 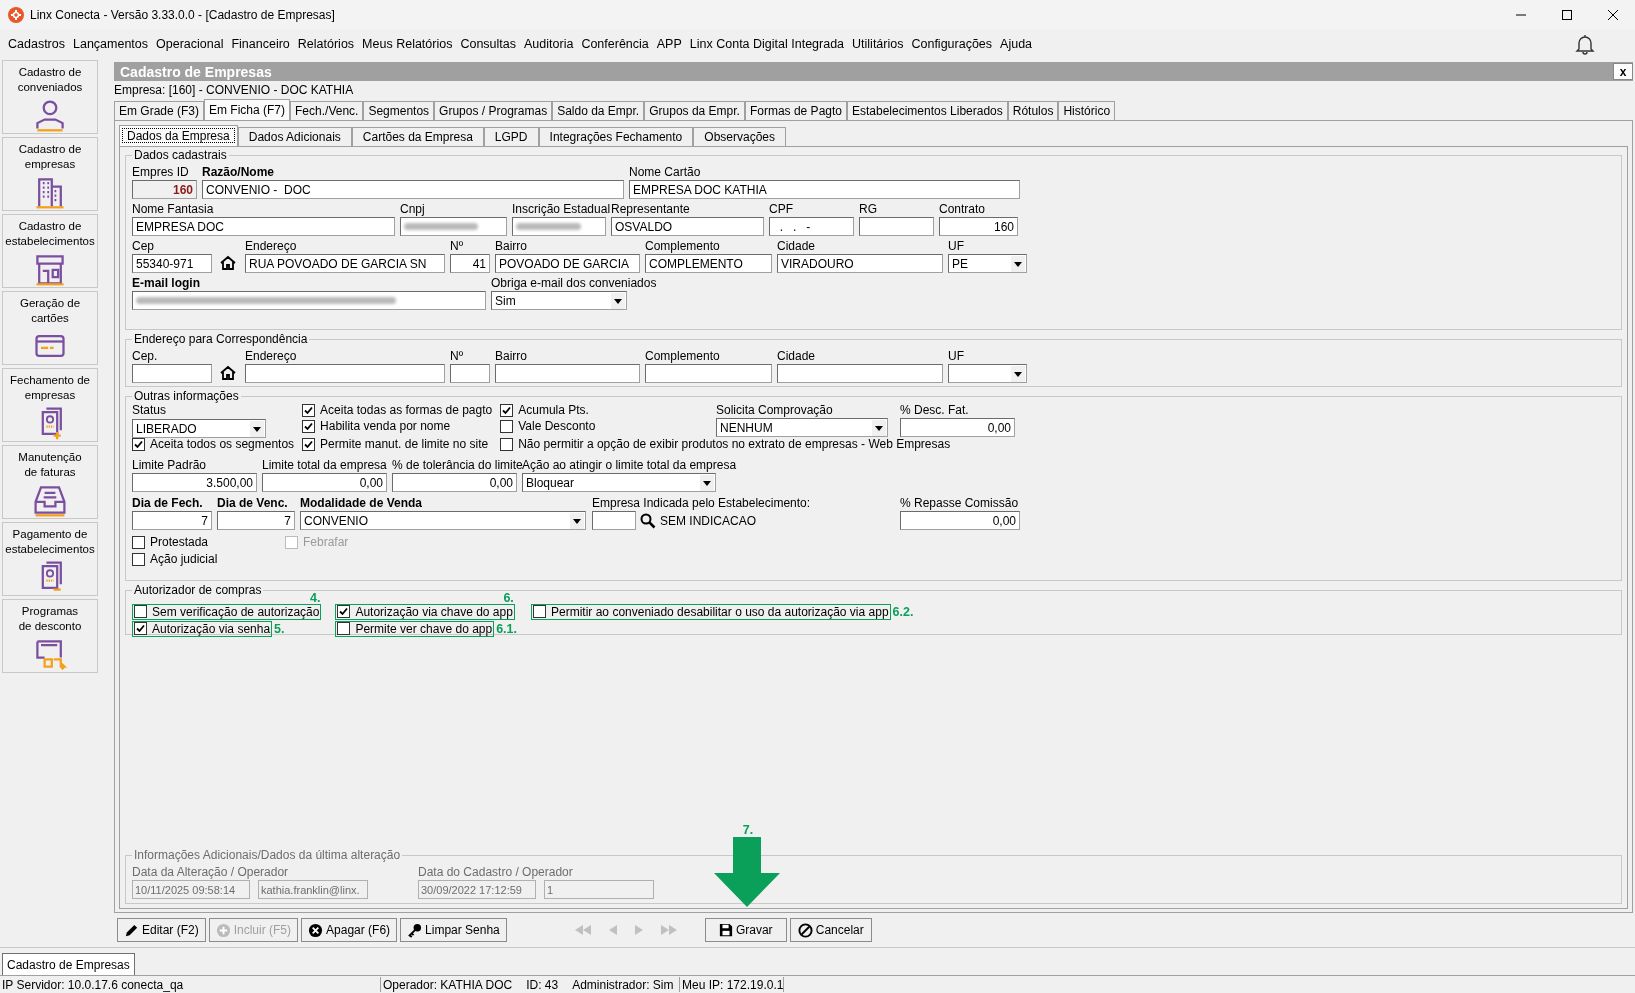 What do you see at coordinates (313, 889) in the screenshot?
I see `input-field: kathia.franklin@linx.` at bounding box center [313, 889].